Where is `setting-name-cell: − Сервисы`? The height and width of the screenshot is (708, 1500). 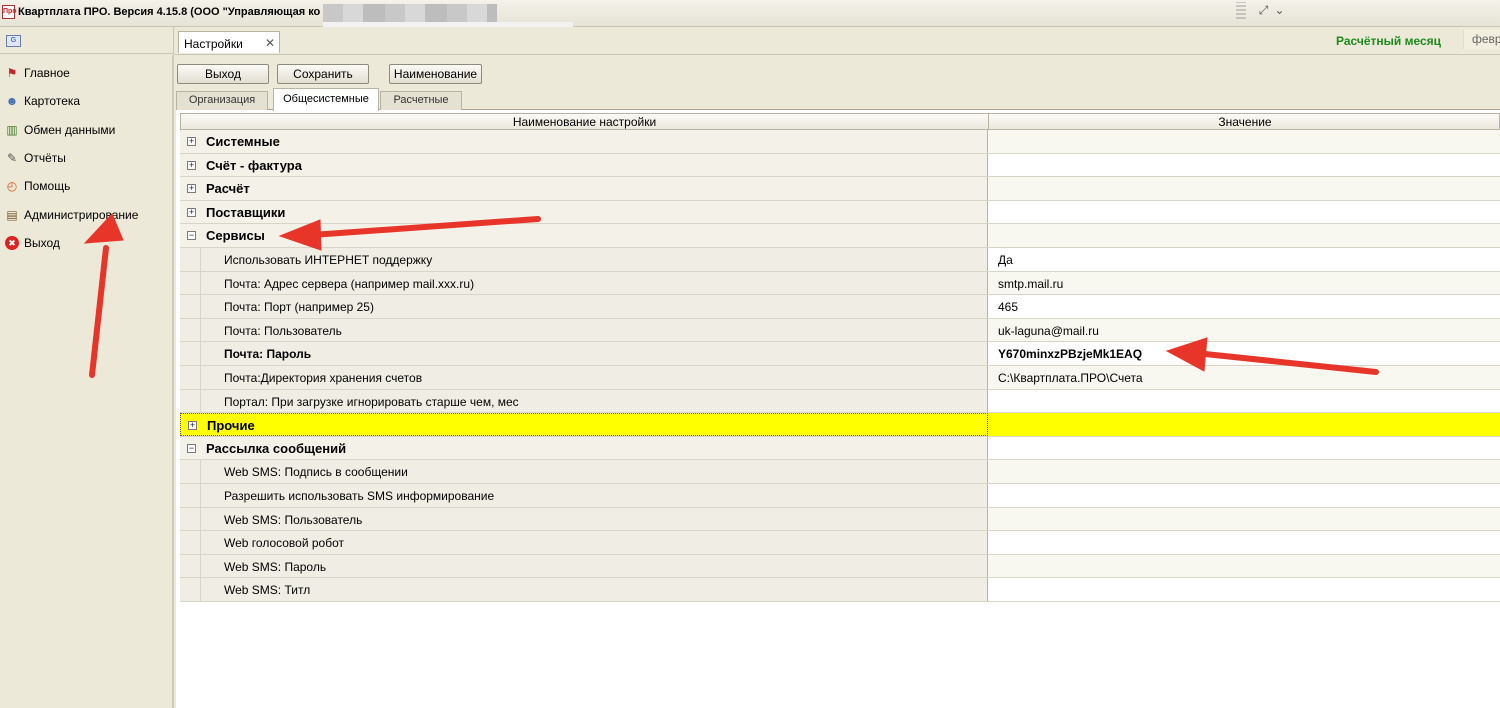 setting-name-cell: − Сервисы is located at coordinates (584, 235).